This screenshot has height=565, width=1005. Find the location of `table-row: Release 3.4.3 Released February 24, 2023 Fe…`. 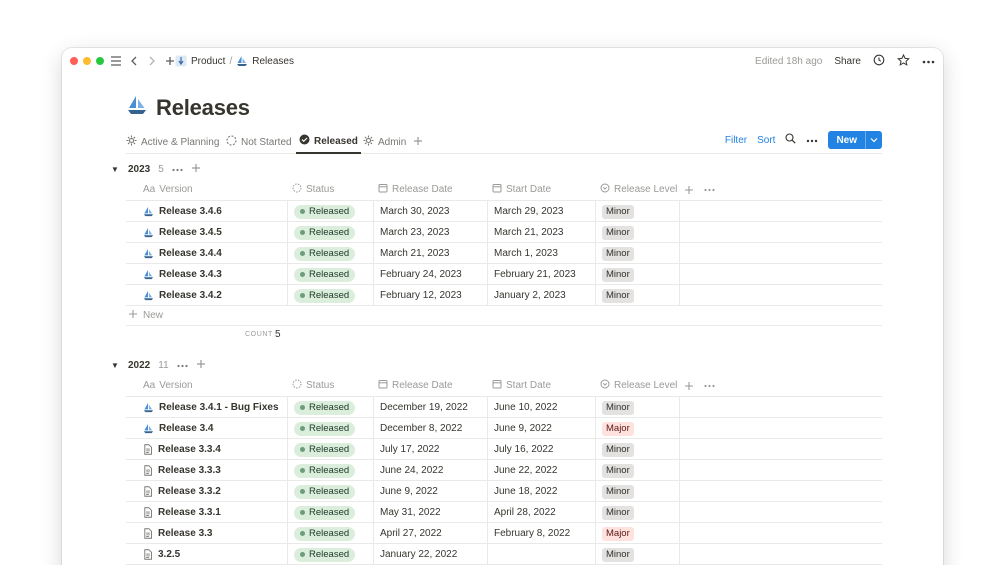

table-row: Release 3.4.3 Released February 24, 2023 Fe… is located at coordinates (504, 274).